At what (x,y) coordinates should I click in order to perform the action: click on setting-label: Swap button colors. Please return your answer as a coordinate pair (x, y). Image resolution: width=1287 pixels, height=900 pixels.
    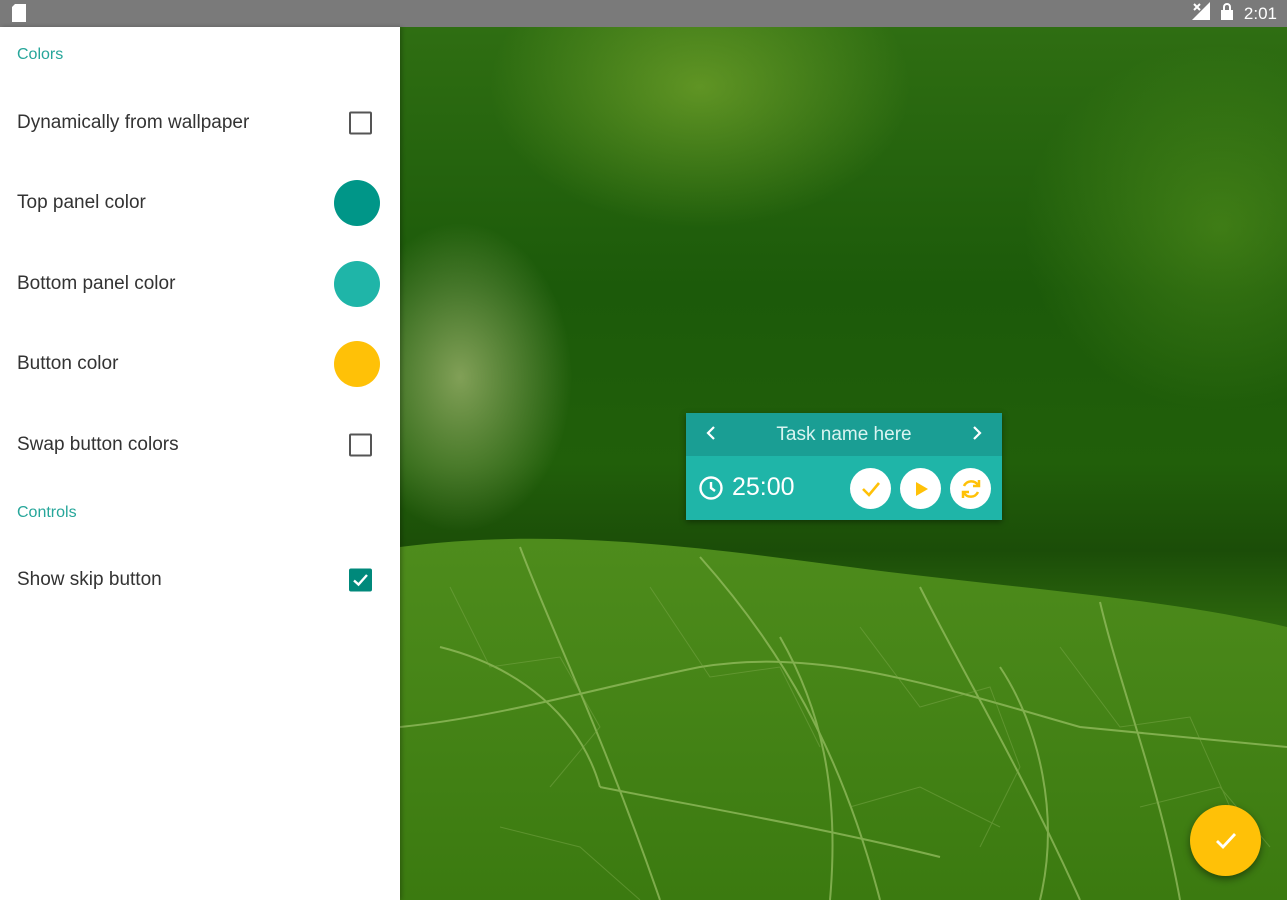
    Looking at the image, I should click on (98, 444).